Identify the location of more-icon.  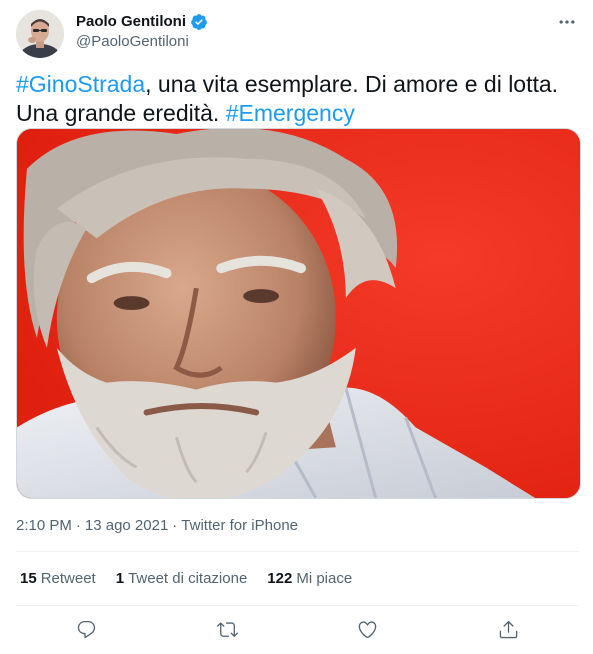
(567, 22).